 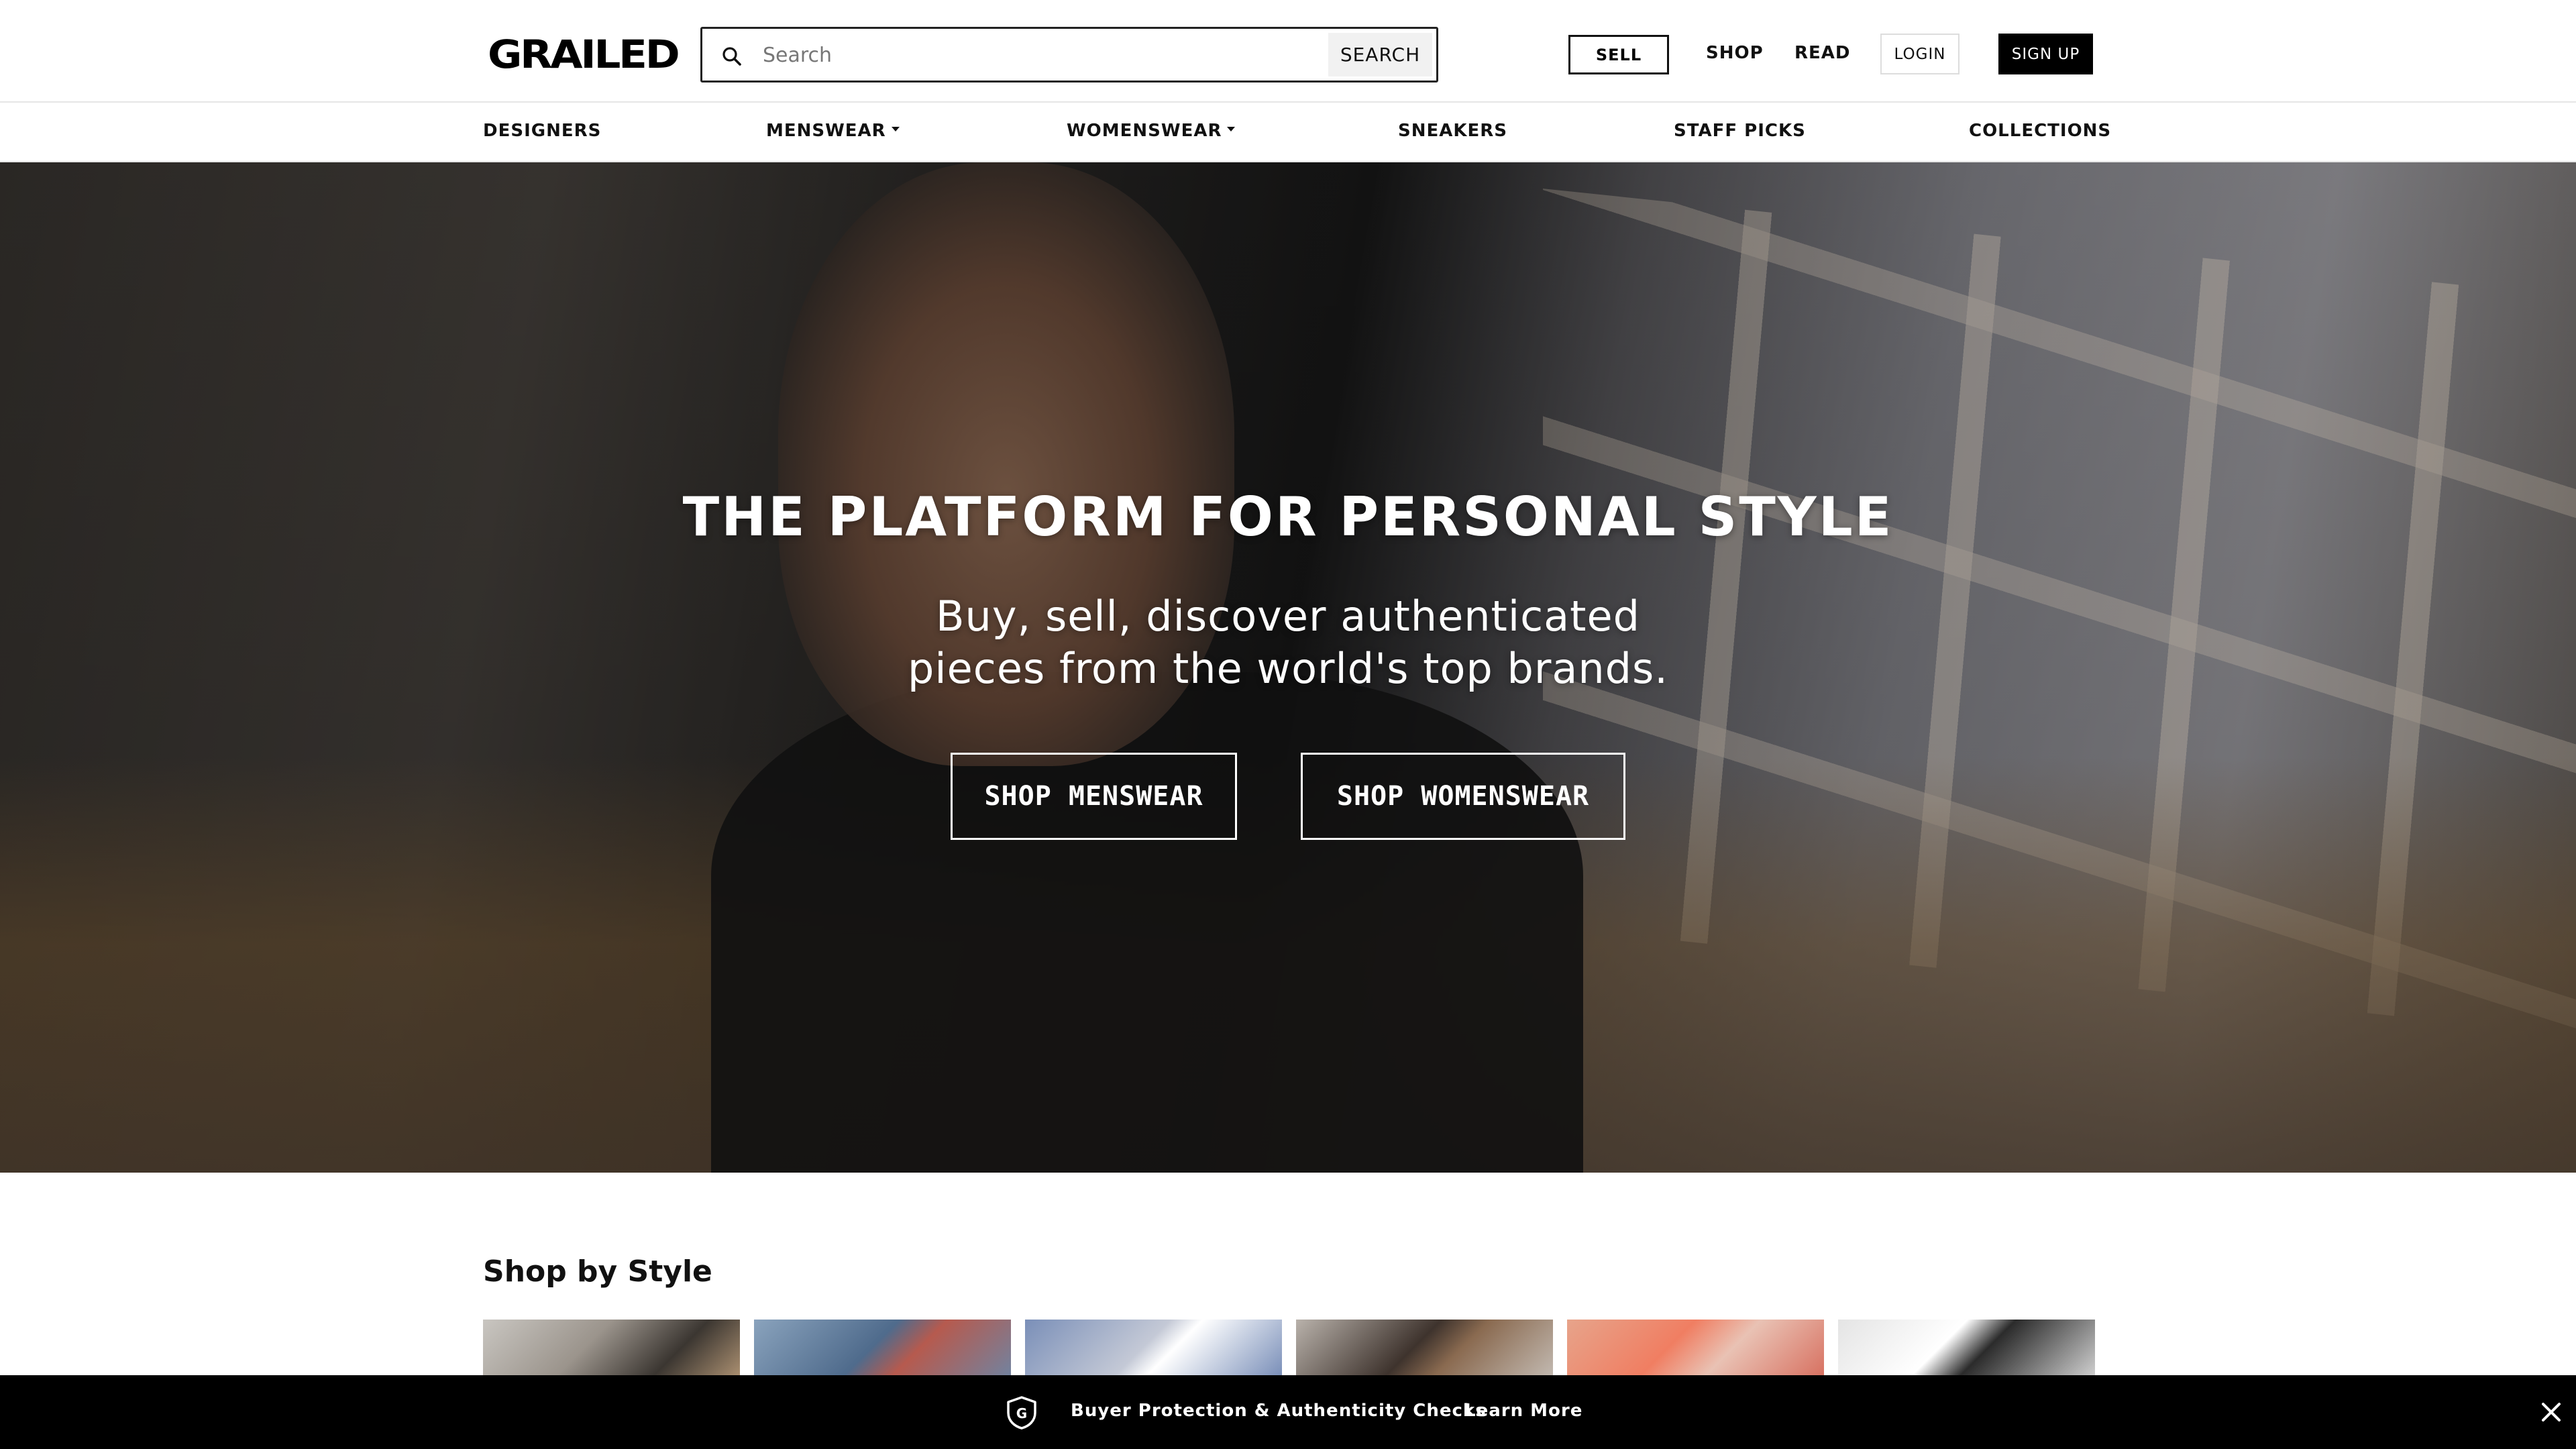 I want to click on search-icon, so click(x=731, y=56).